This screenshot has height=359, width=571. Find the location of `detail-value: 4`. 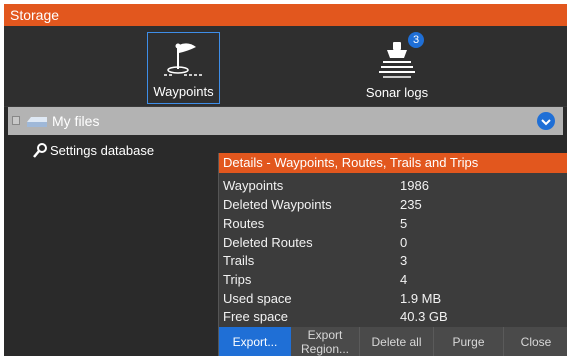

detail-value: 4 is located at coordinates (404, 279).